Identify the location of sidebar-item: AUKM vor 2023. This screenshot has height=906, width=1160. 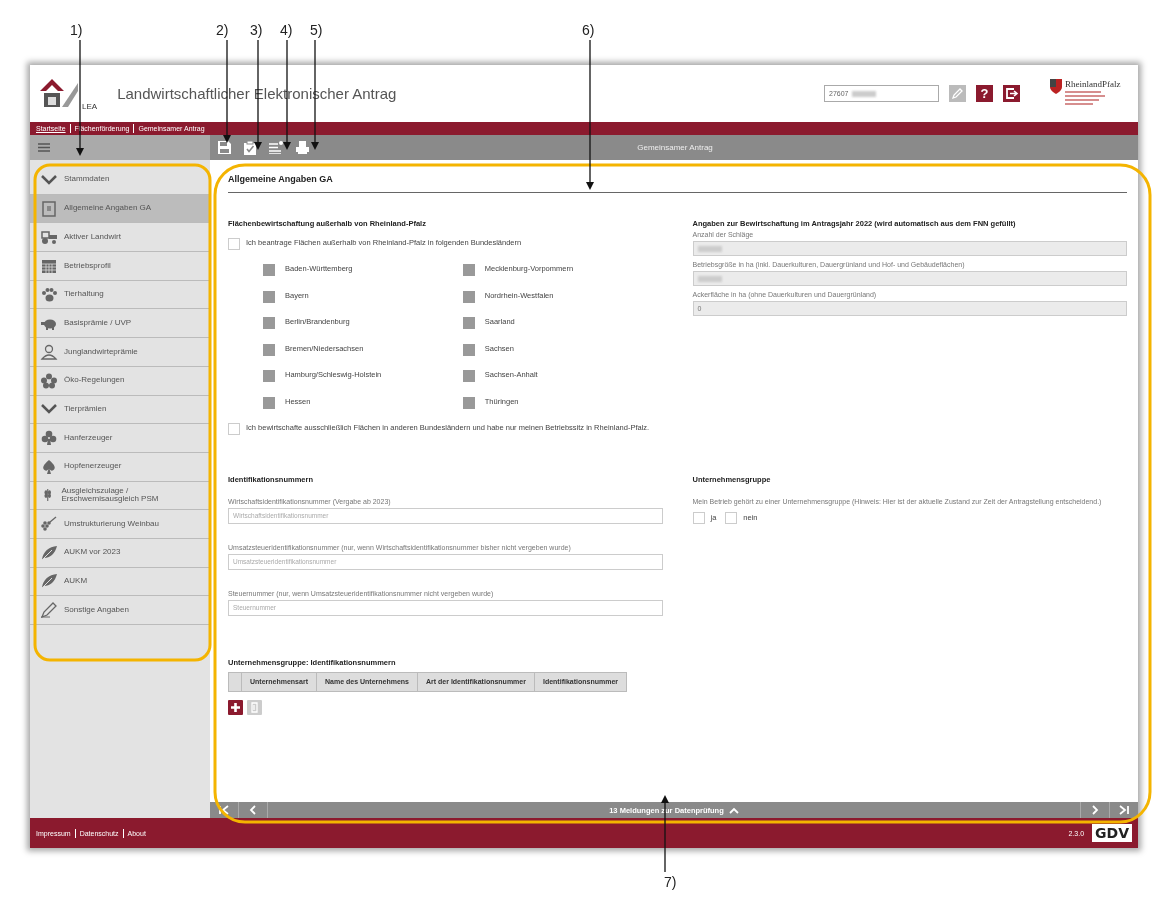
(120, 553).